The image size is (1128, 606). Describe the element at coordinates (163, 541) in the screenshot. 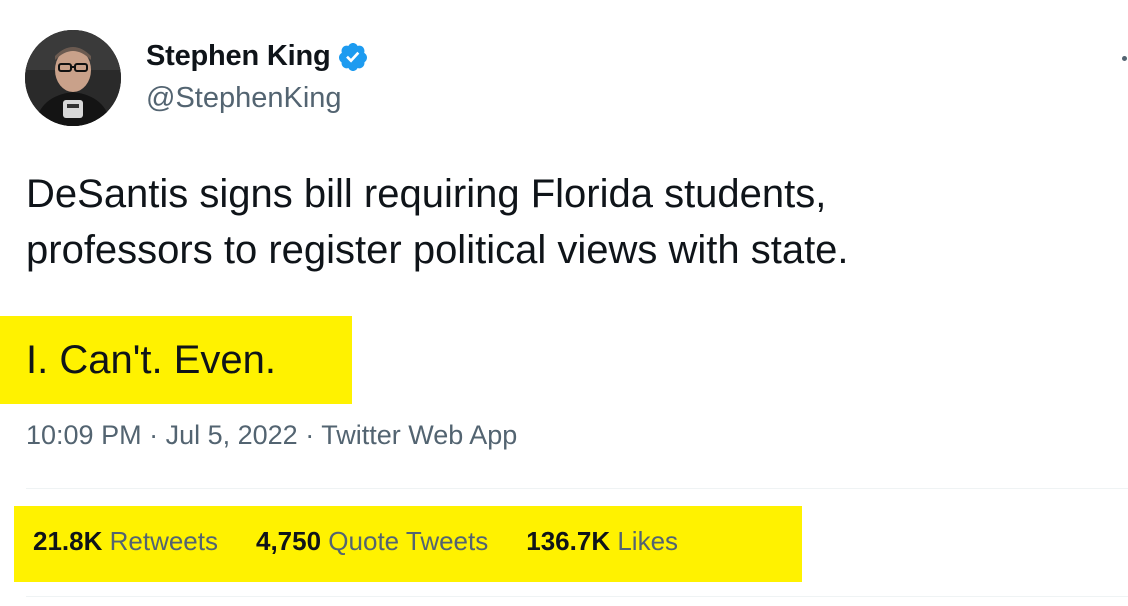

I see `retweets-label: Retweets` at that location.